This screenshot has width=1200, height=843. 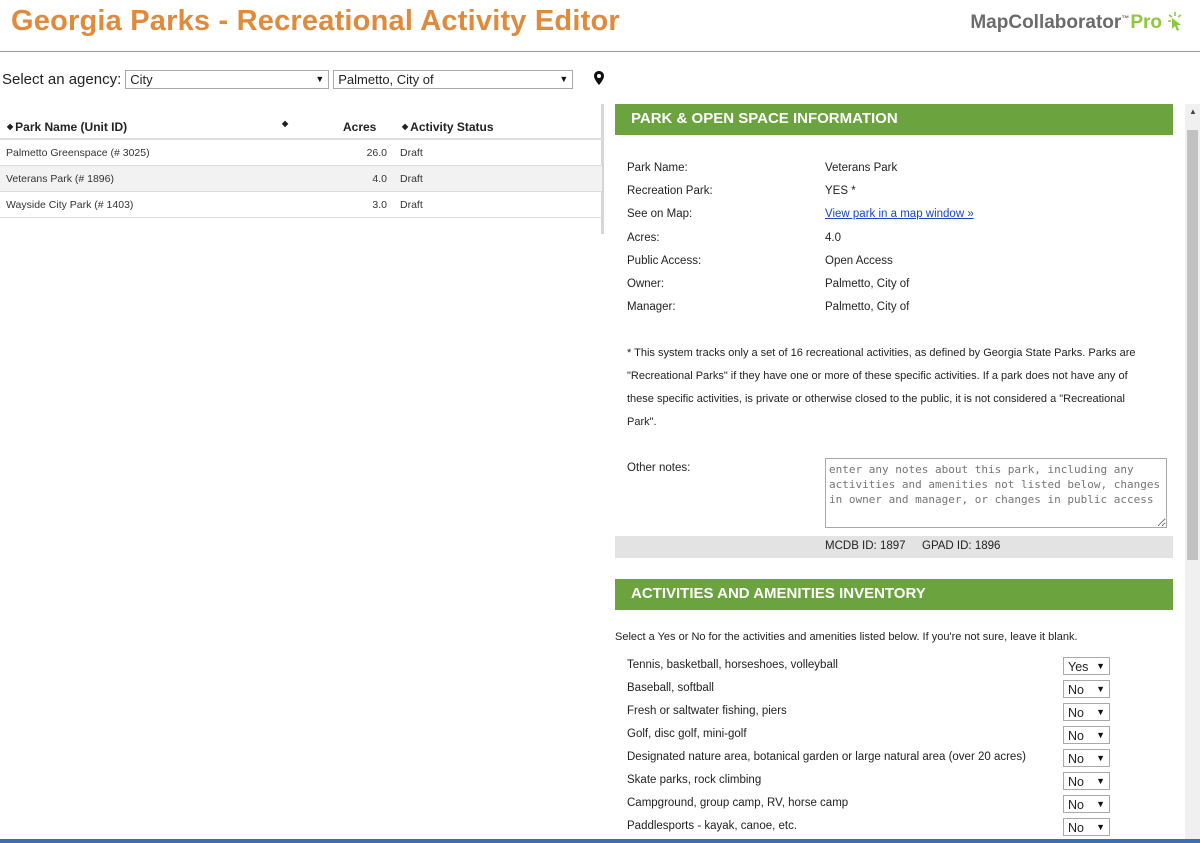 What do you see at coordinates (1046, 22) in the screenshot?
I see `brand-name: MapCollaborator` at bounding box center [1046, 22].